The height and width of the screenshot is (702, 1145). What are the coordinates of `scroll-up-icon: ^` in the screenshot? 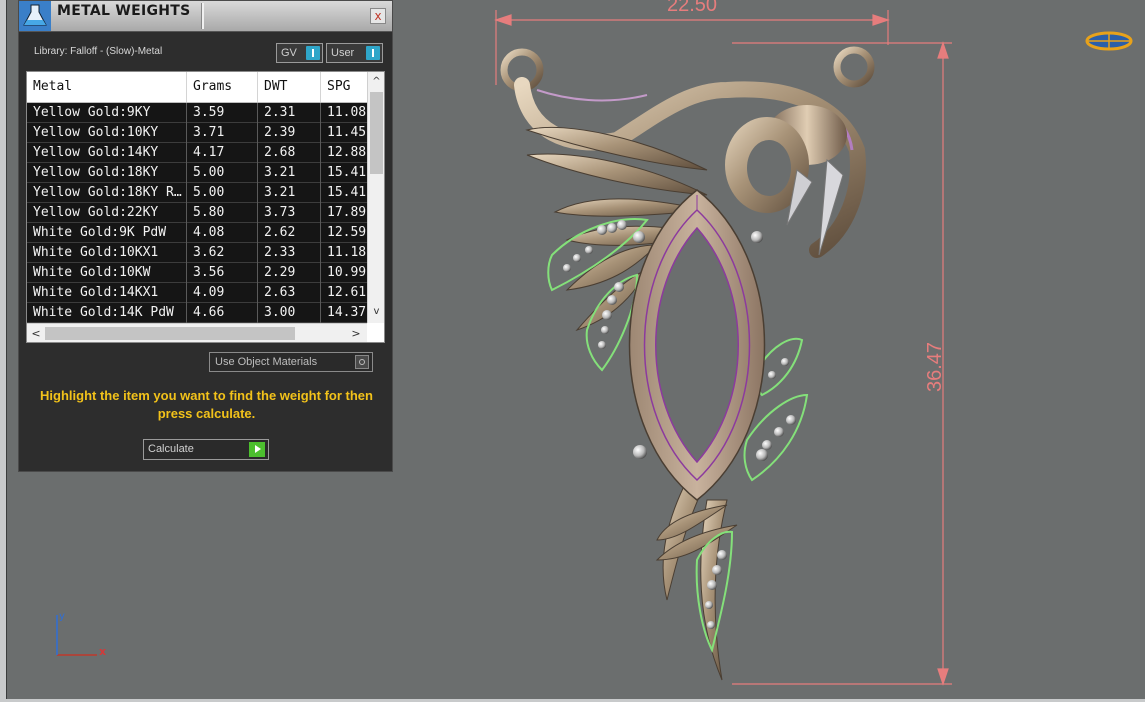 It's located at (376, 82).